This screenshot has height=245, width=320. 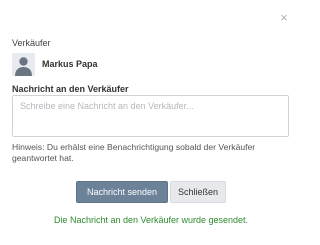 What do you see at coordinates (23, 64) in the screenshot?
I see `user-avatar-icon` at bounding box center [23, 64].